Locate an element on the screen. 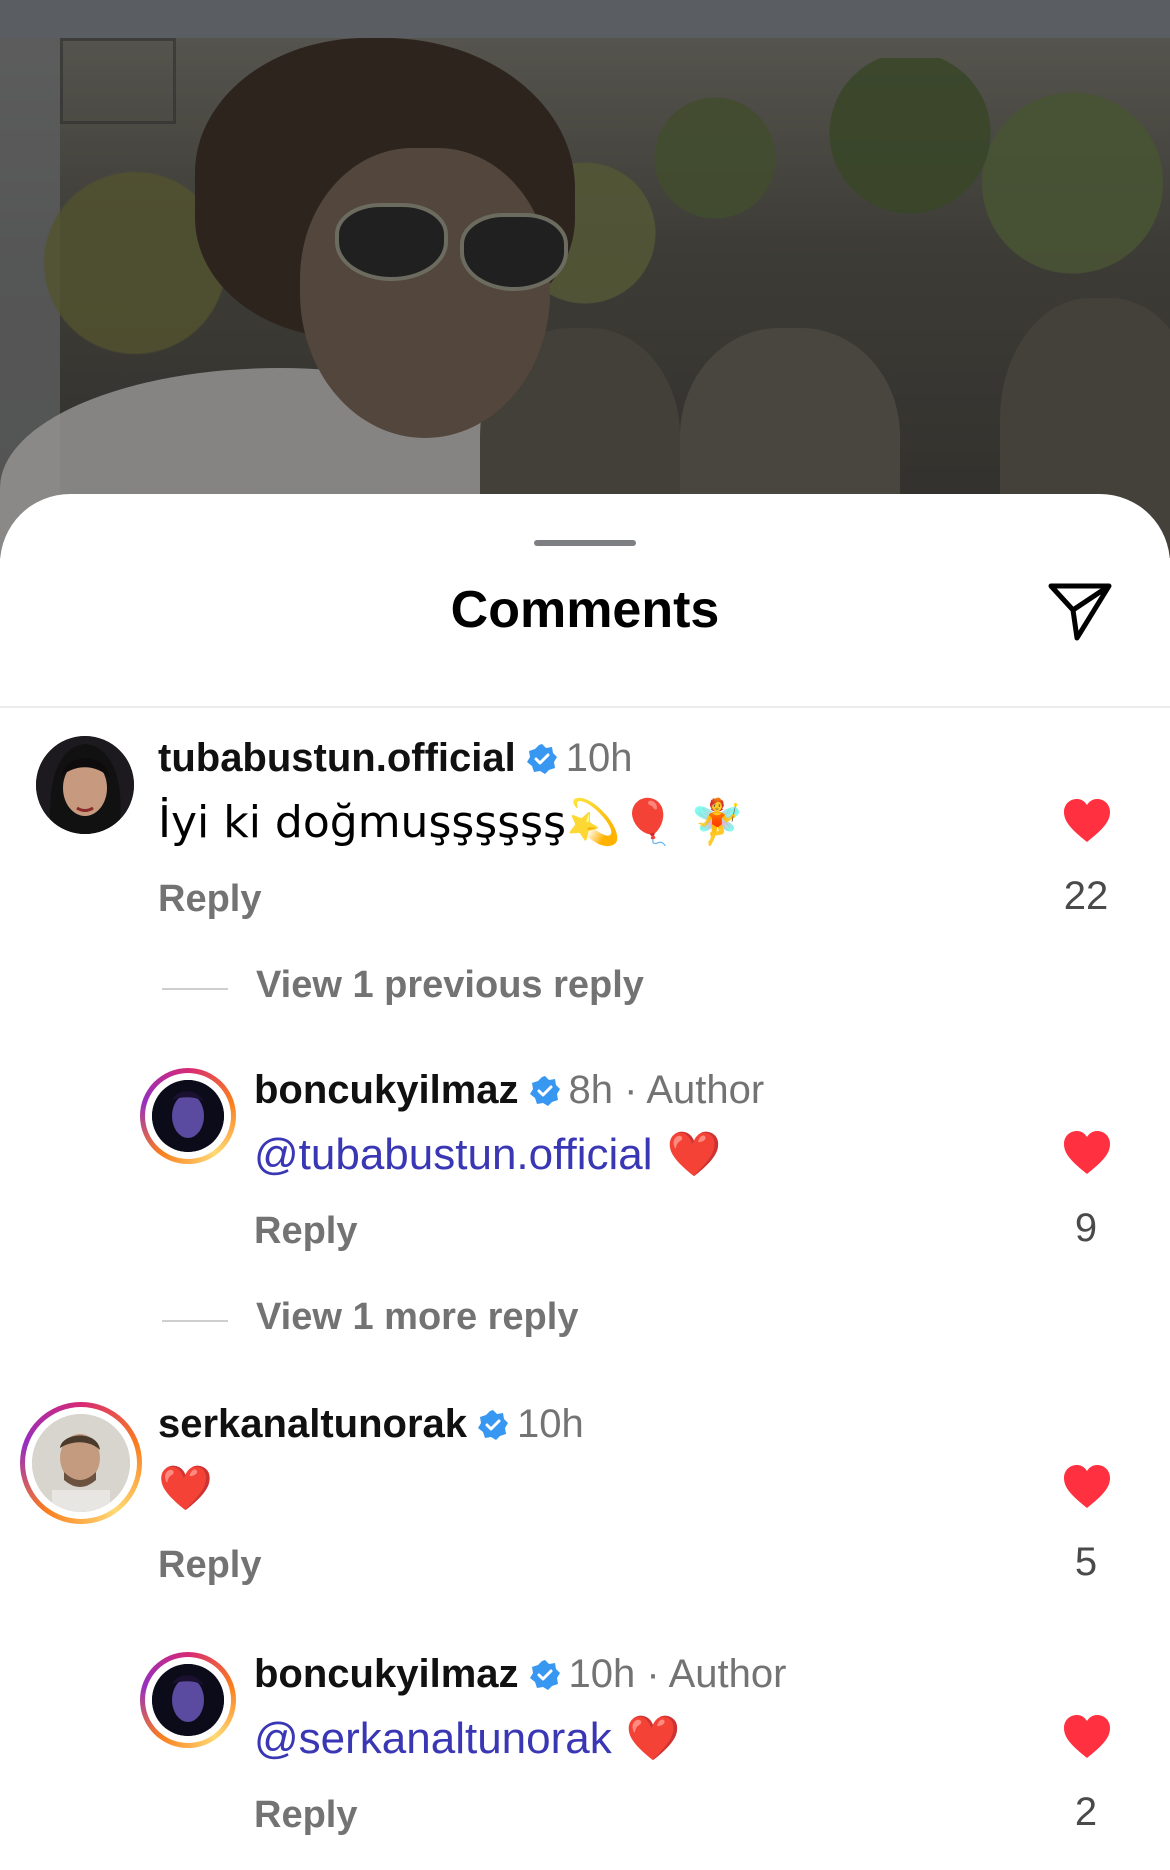 This screenshot has width=1170, height=1870. like-count: 2 is located at coordinates (1086, 1812).